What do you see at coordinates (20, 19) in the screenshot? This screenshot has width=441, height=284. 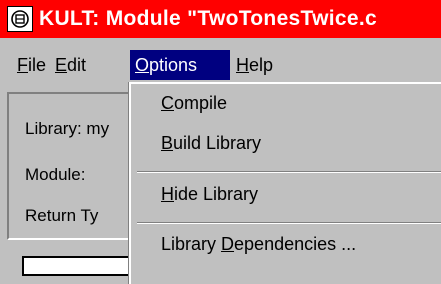 I see `system-menu-icon` at bounding box center [20, 19].